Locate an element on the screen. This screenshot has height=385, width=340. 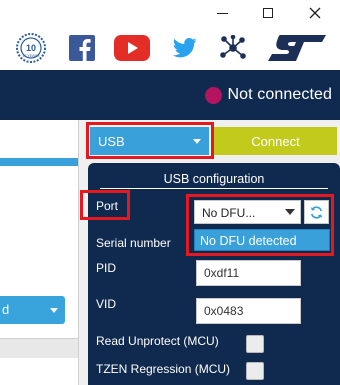
close-icon is located at coordinates (315, 13).